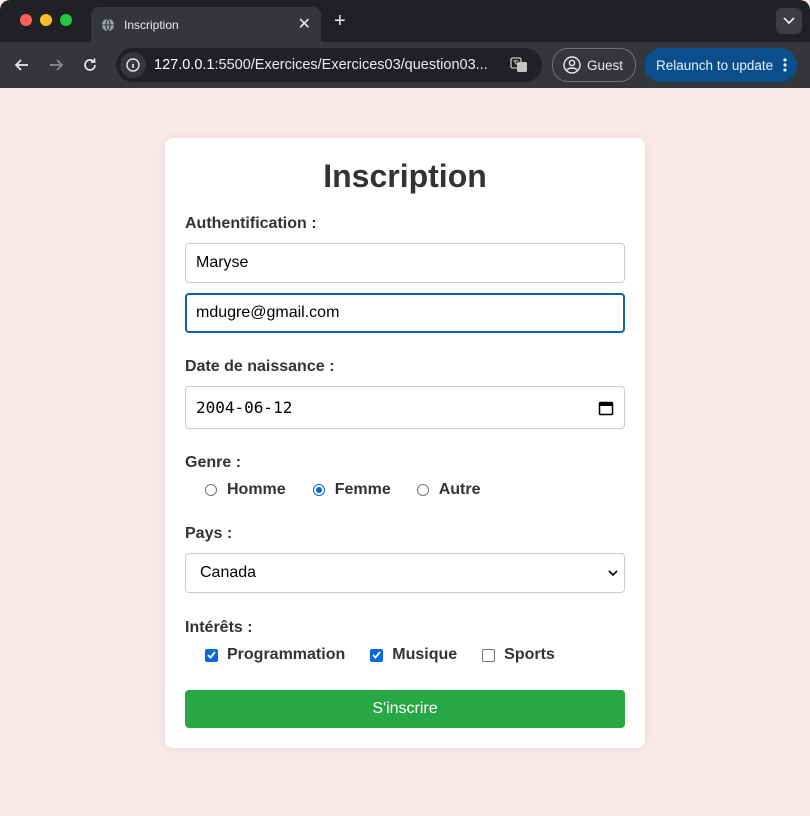 The width and height of the screenshot is (810, 816). I want to click on minimize-window-button, so click(46, 20).